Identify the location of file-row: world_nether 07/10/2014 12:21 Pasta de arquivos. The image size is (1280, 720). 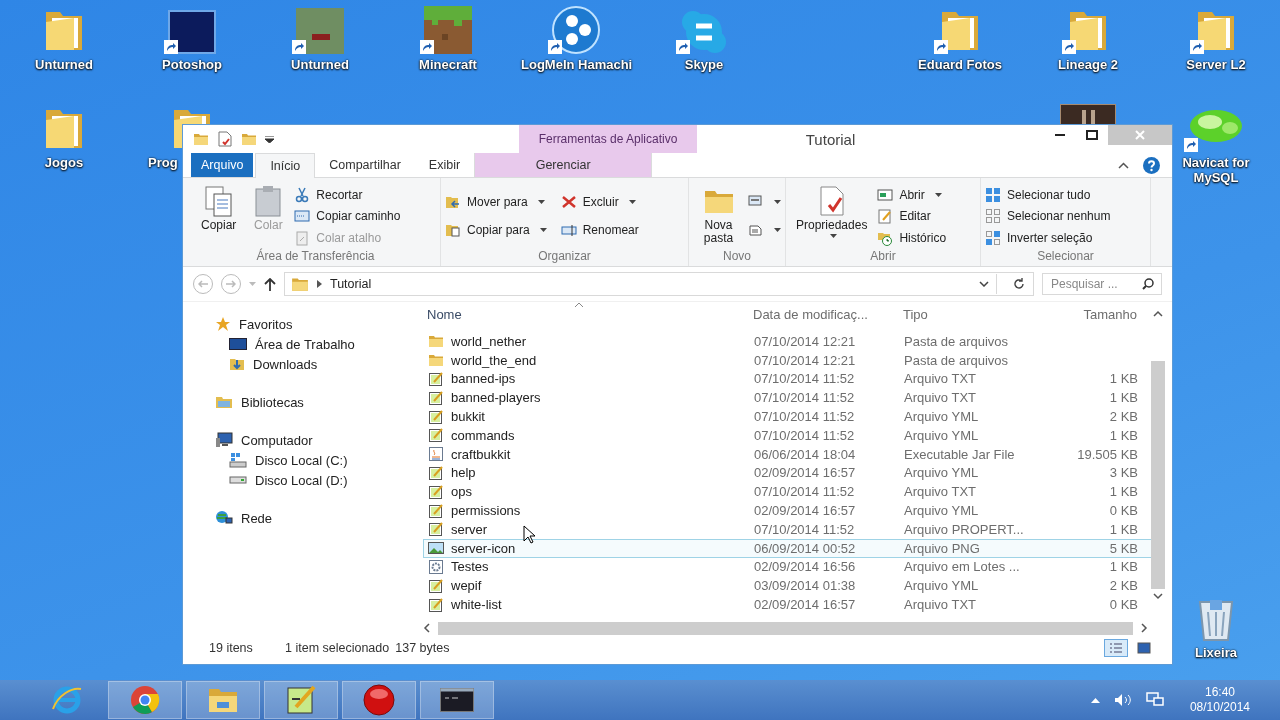
(787, 341).